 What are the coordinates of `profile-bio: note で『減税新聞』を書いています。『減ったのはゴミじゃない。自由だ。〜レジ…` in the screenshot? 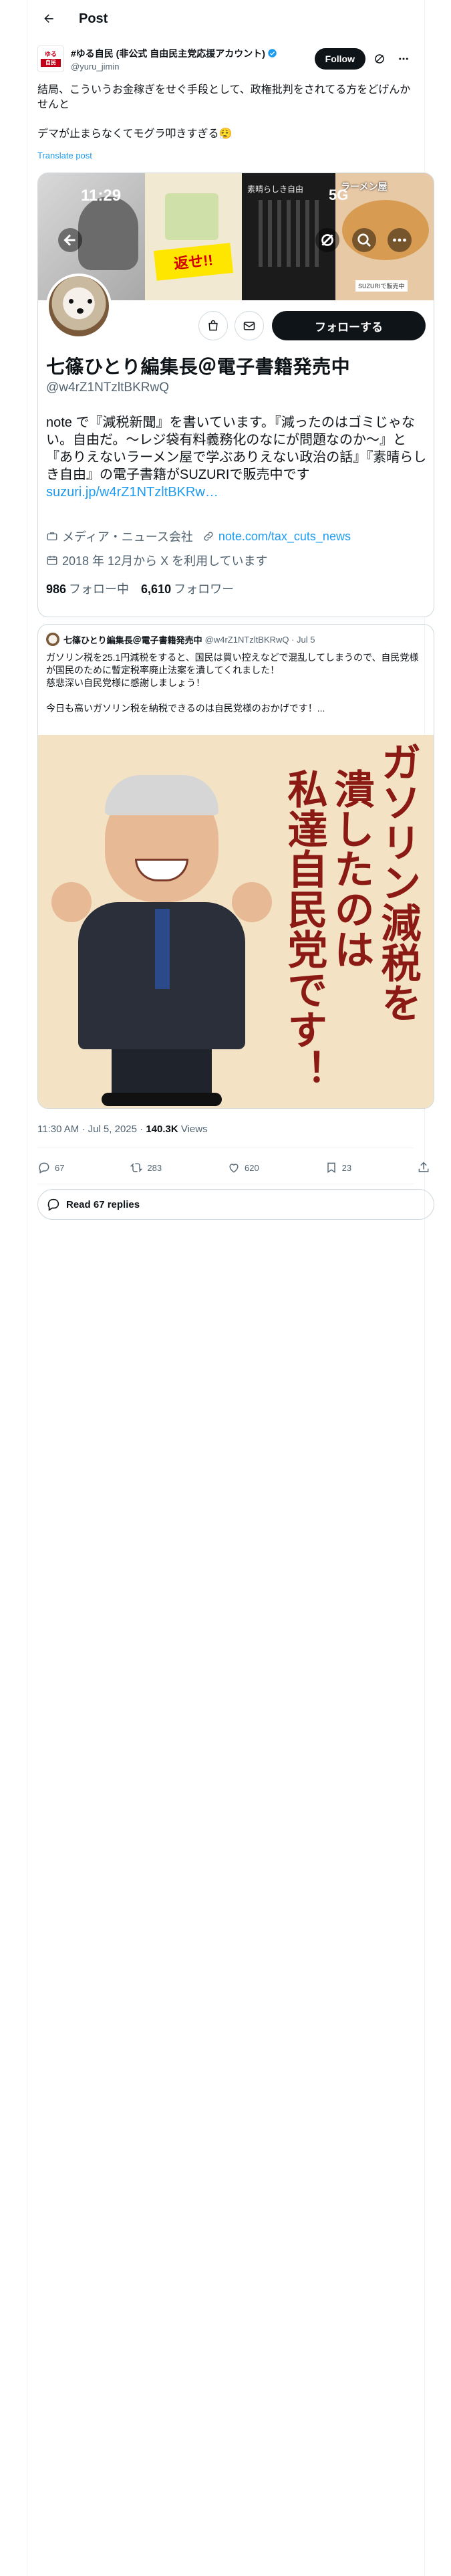 It's located at (236, 457).